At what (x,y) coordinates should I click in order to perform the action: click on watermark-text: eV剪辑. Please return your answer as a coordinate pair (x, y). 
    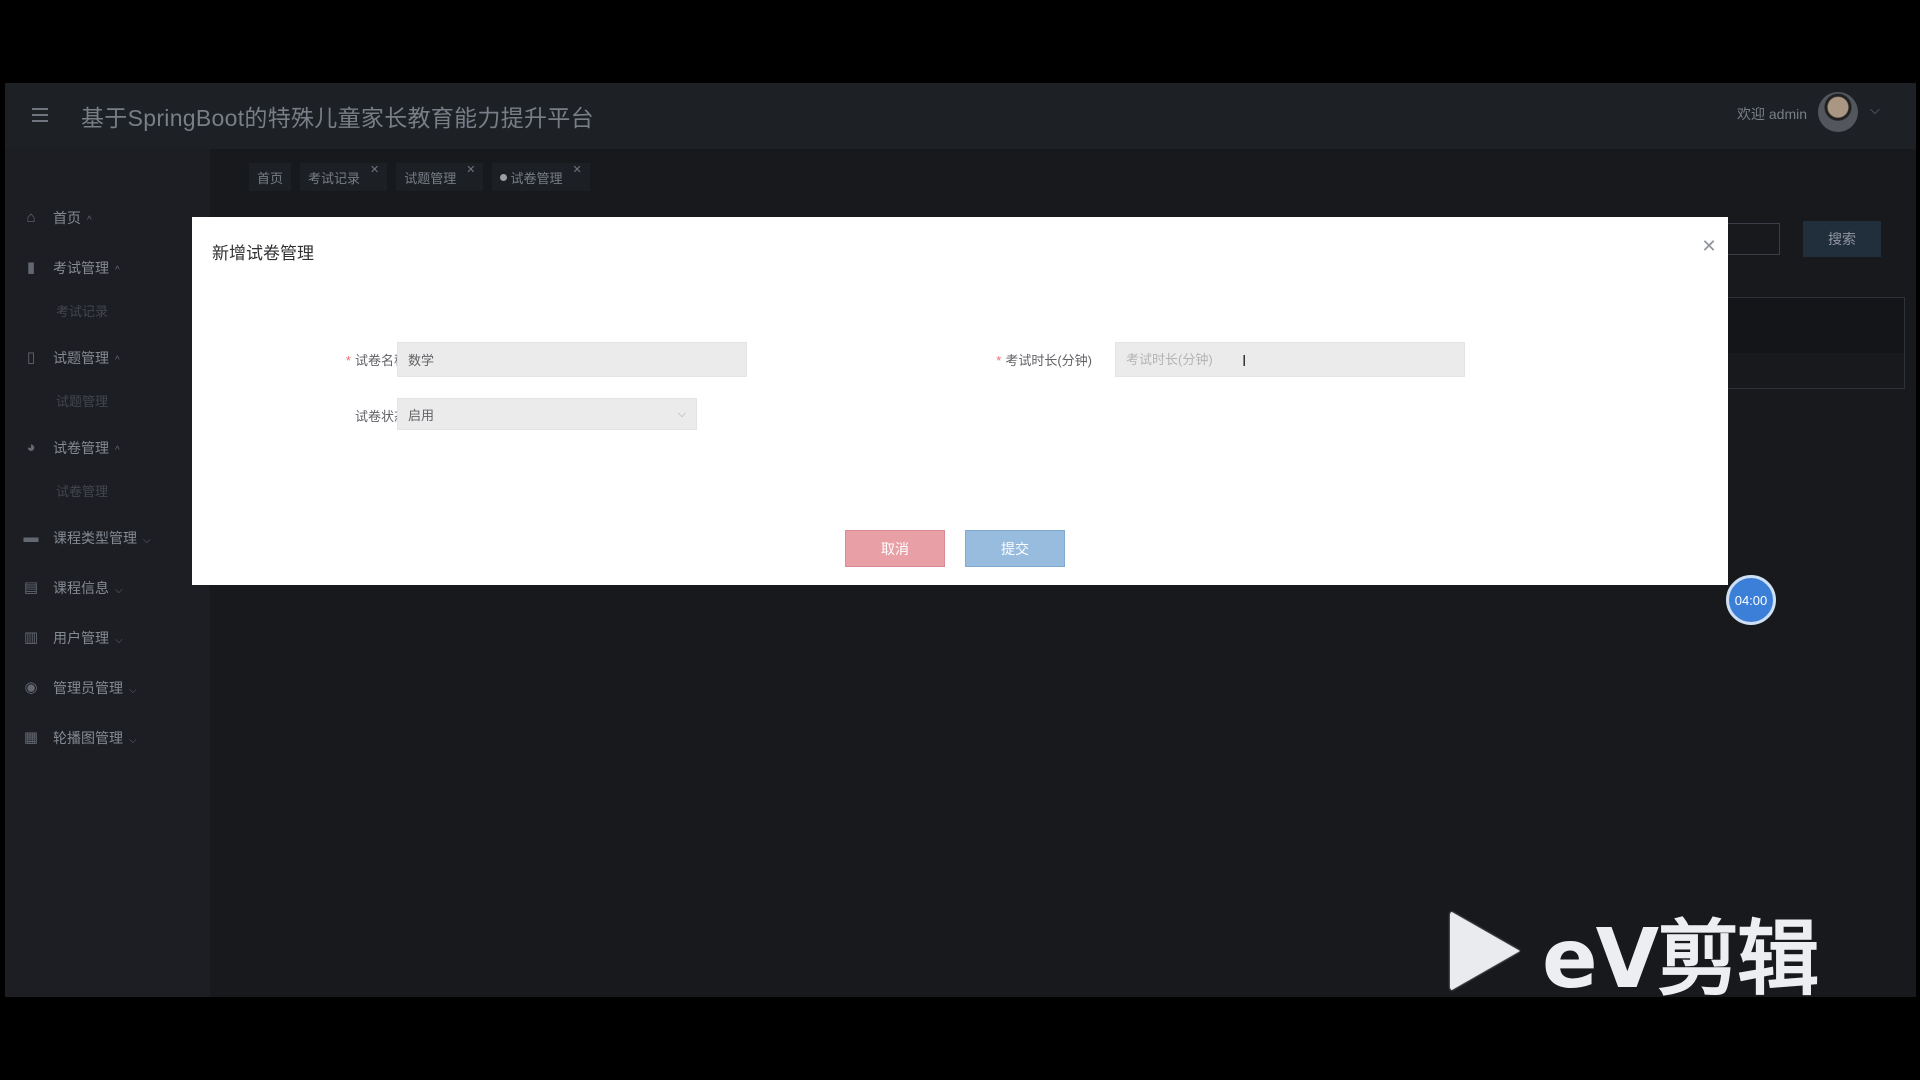
    Looking at the image, I should click on (1680, 954).